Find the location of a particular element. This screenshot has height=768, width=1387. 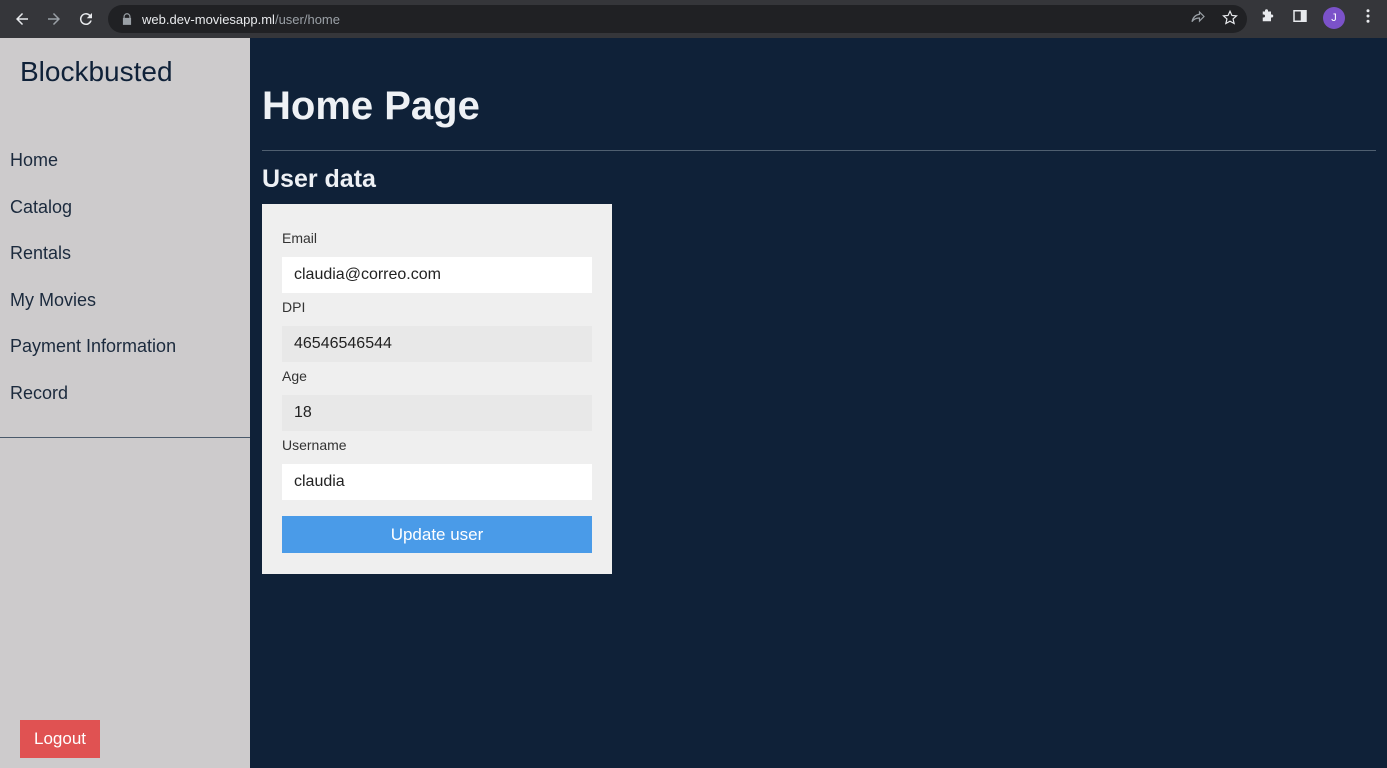

forward-button is located at coordinates (54, 19).